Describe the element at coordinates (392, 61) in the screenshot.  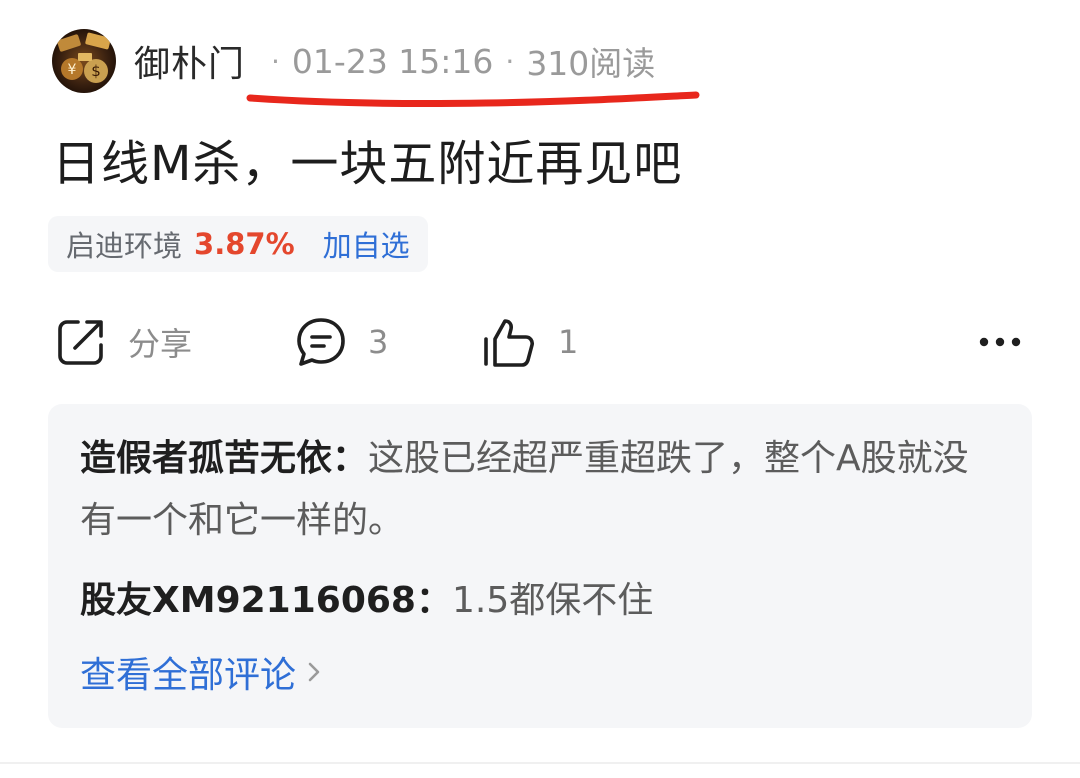
I see `post-timestamp: 01-23 15:16` at that location.